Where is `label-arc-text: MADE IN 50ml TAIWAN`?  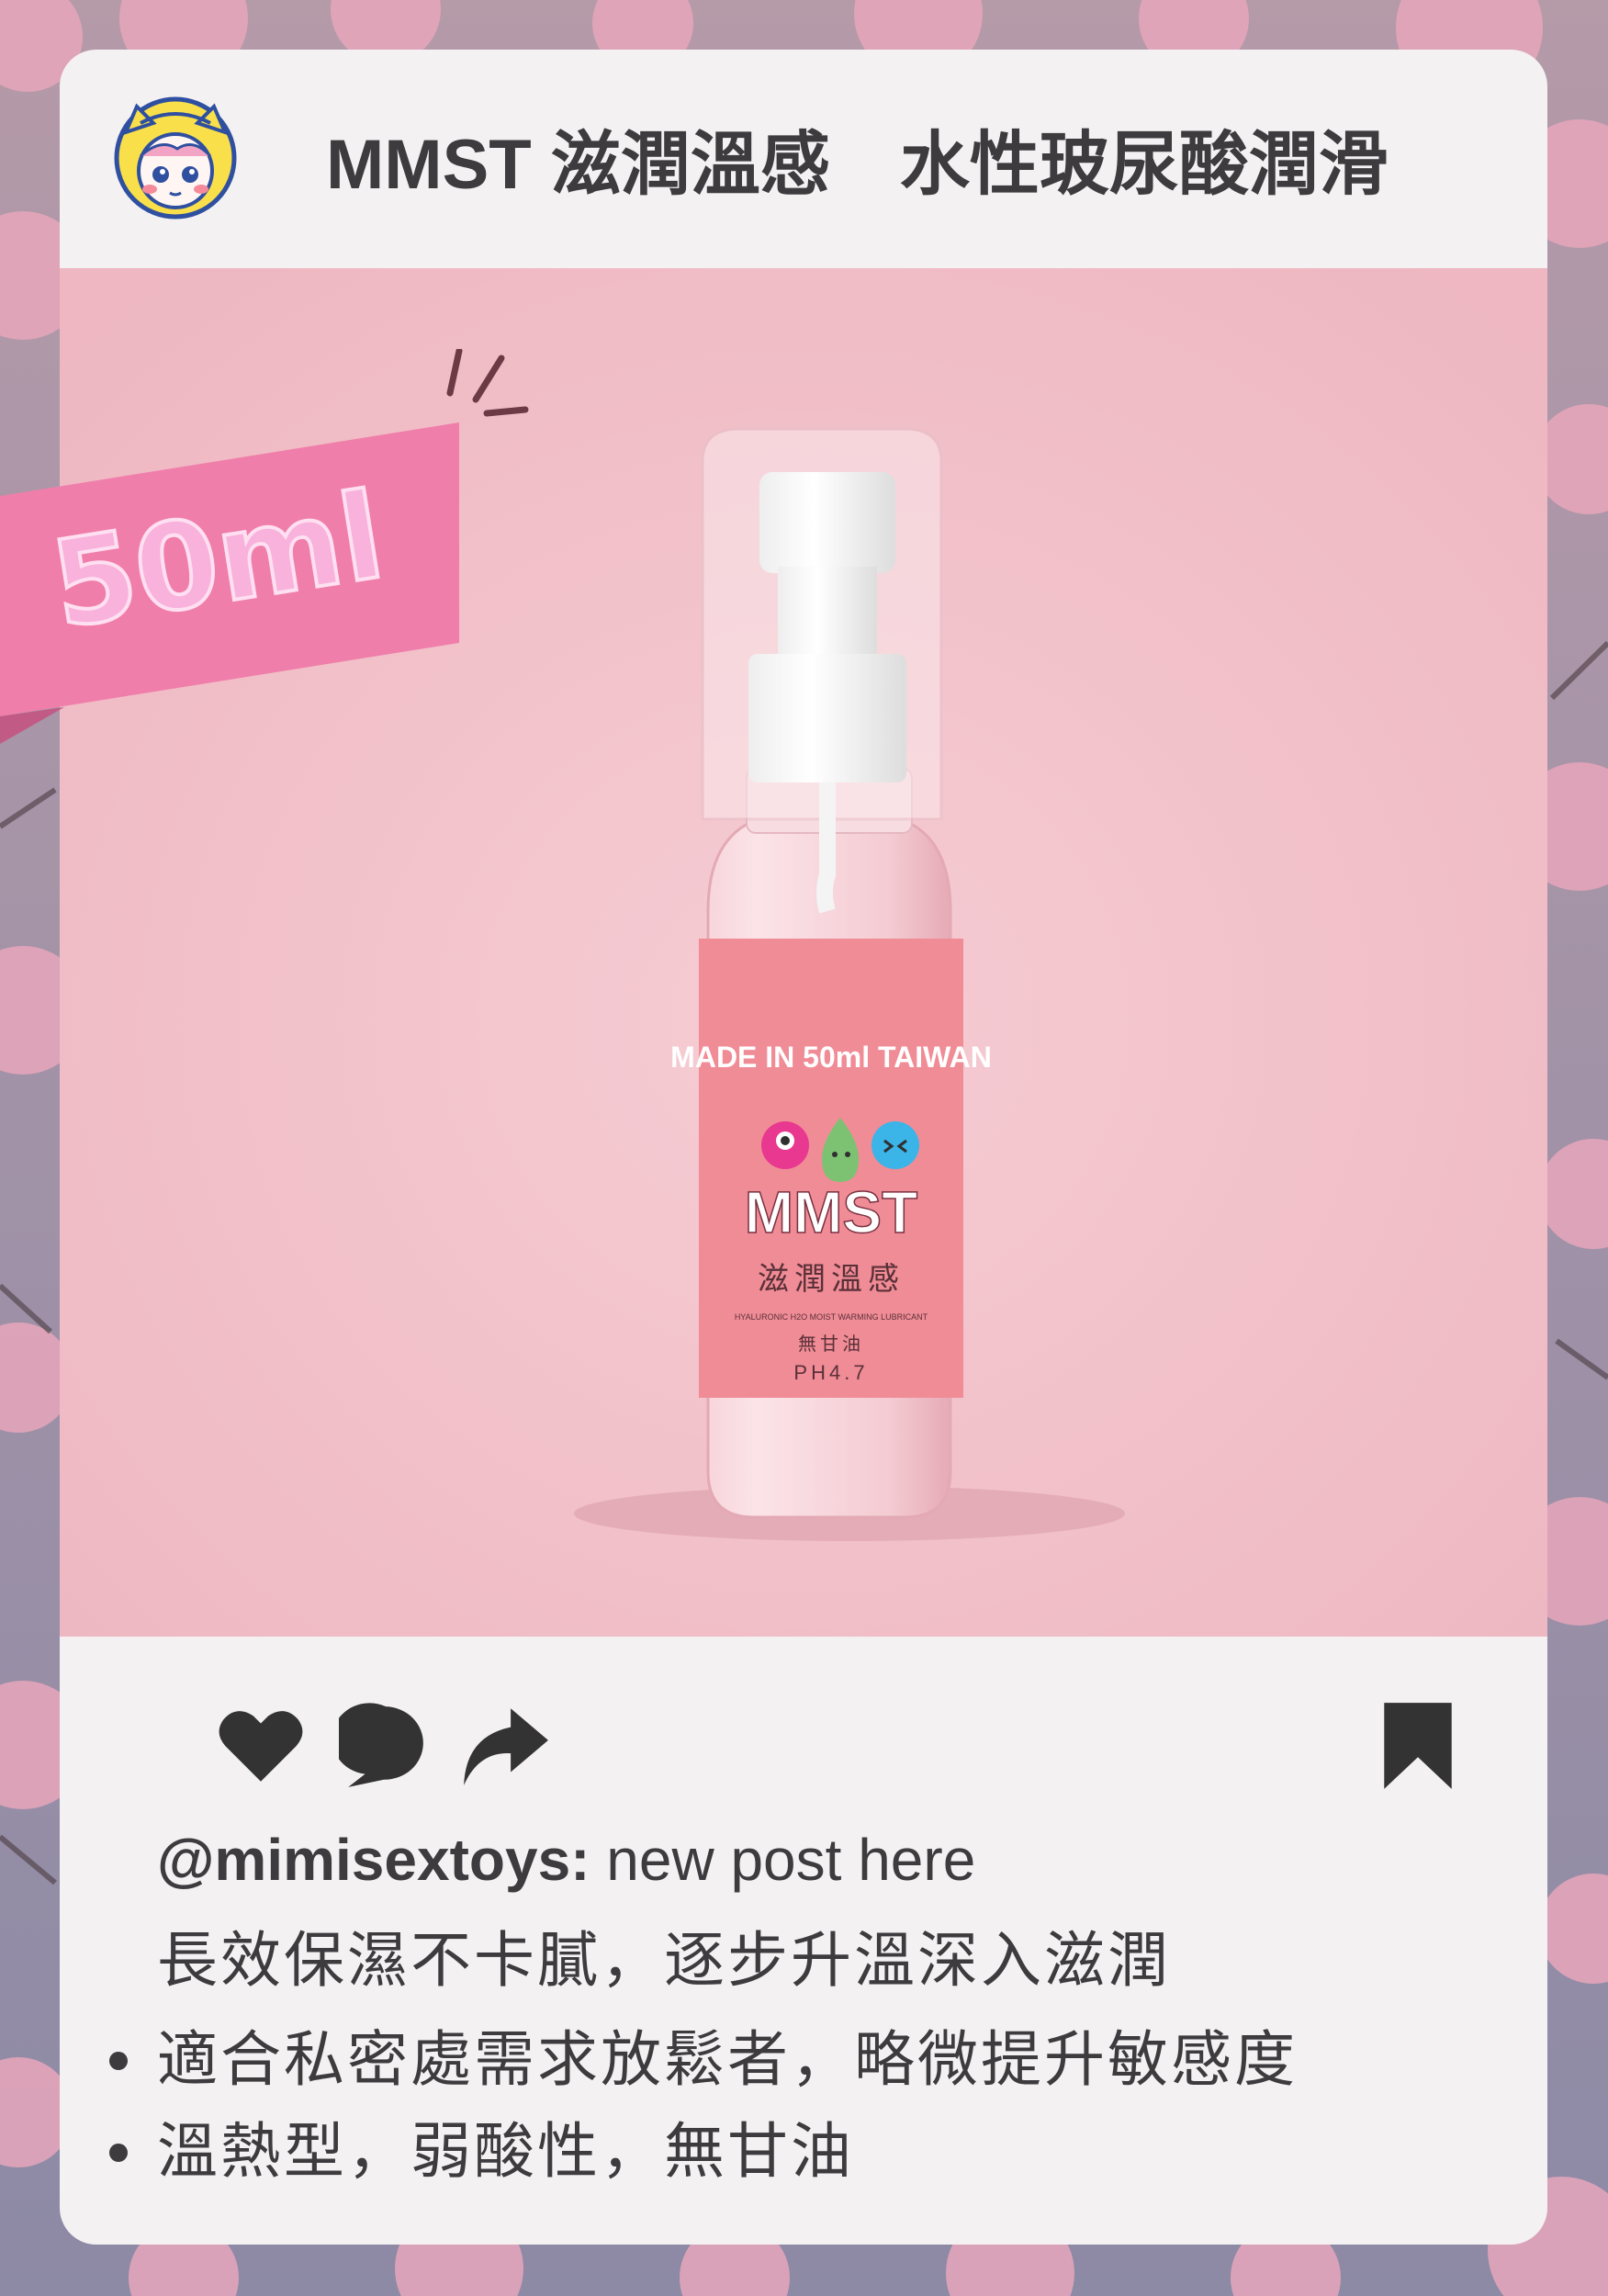
label-arc-text: MADE IN 50ml TAIWAN is located at coordinates (831, 1057).